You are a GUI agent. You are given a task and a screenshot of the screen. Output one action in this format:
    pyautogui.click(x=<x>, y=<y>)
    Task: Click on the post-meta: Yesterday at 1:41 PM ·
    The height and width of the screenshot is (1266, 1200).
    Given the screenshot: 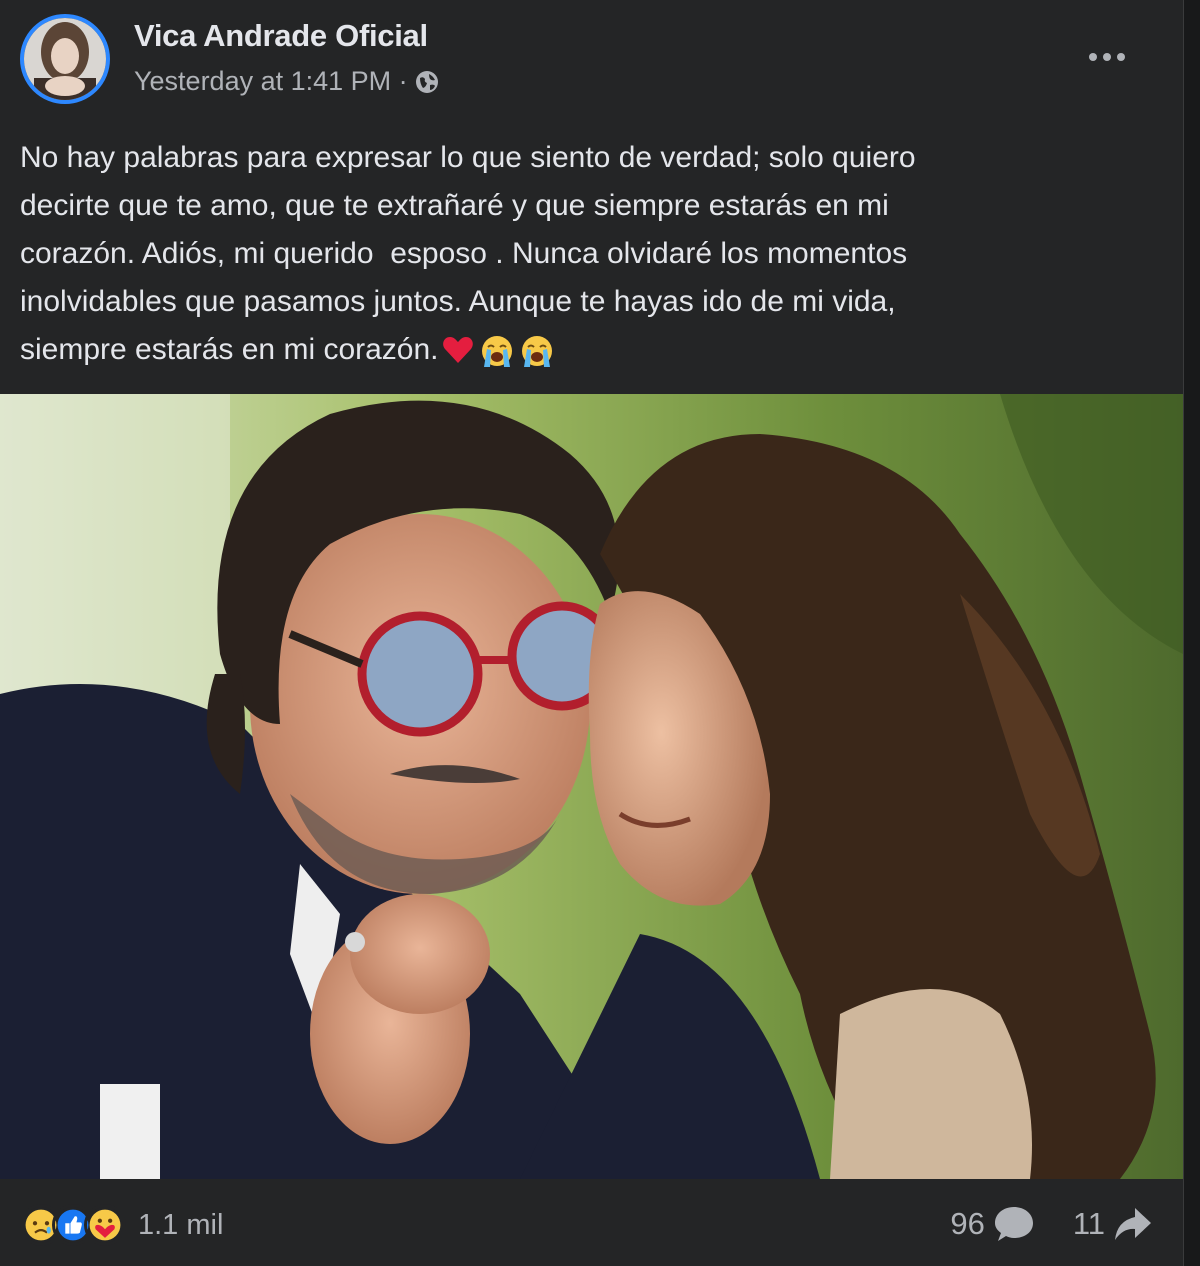 What is the action you would take?
    pyautogui.click(x=287, y=81)
    